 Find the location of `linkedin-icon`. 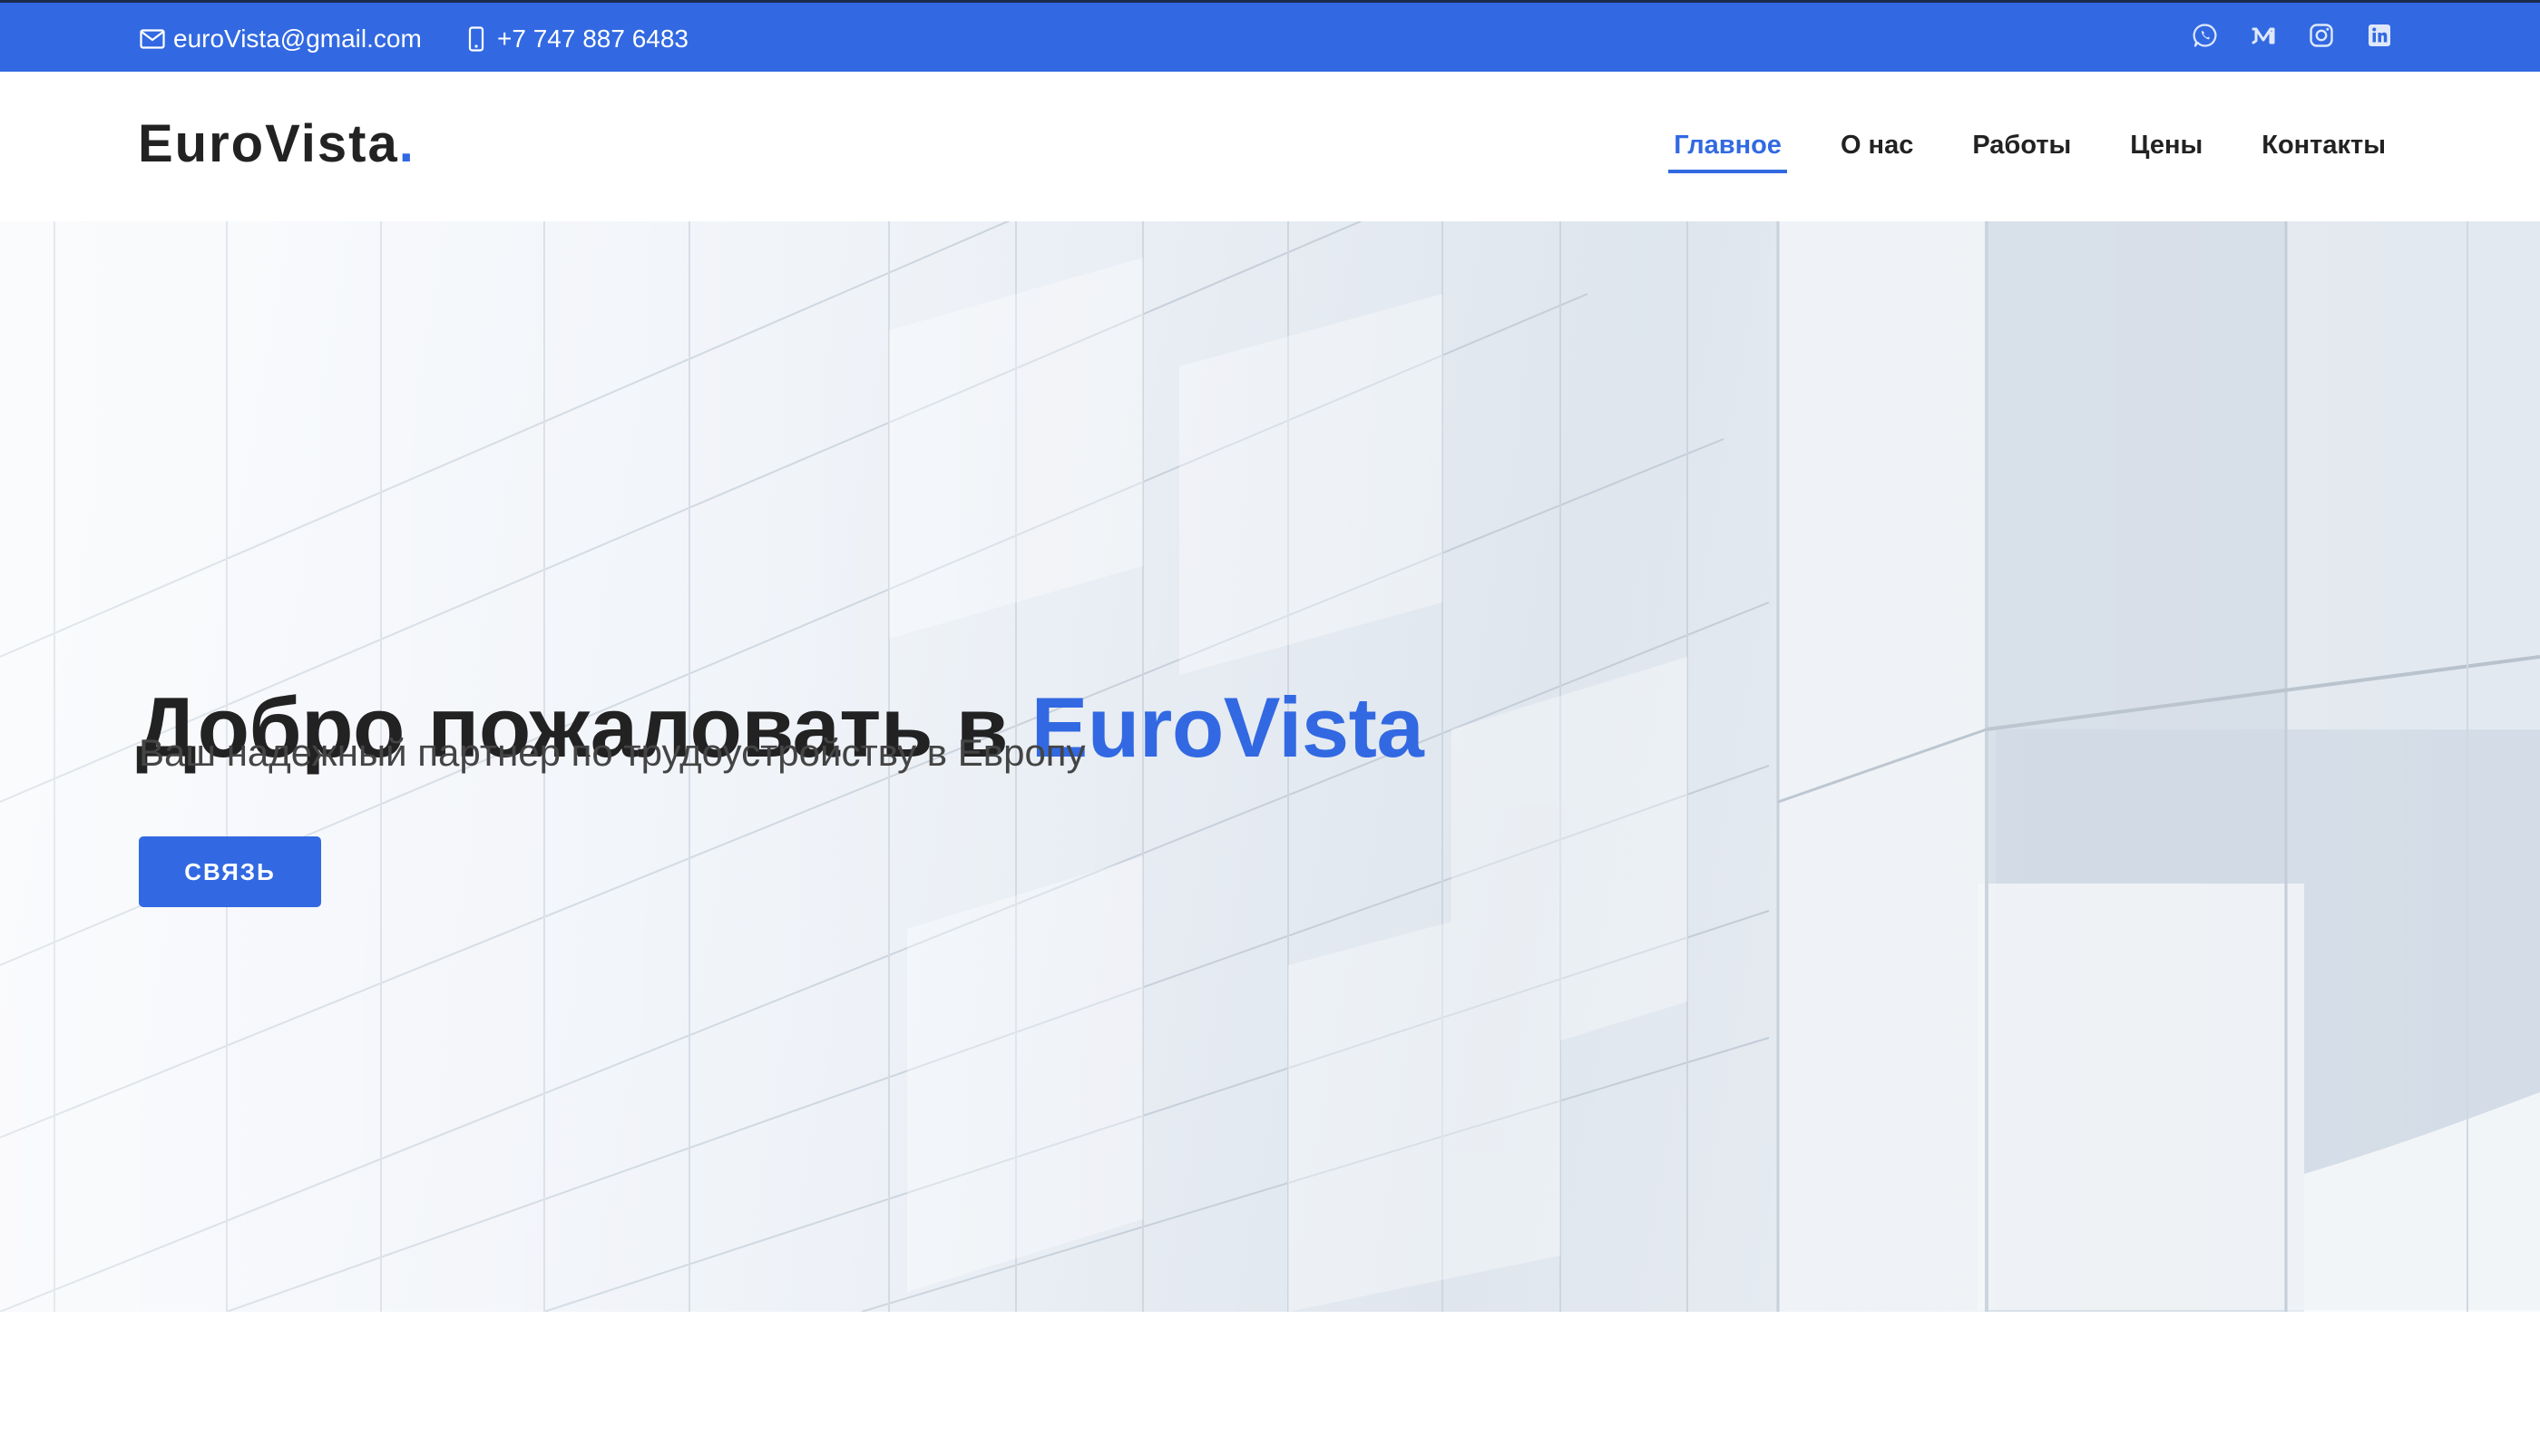

linkedin-icon is located at coordinates (2379, 36).